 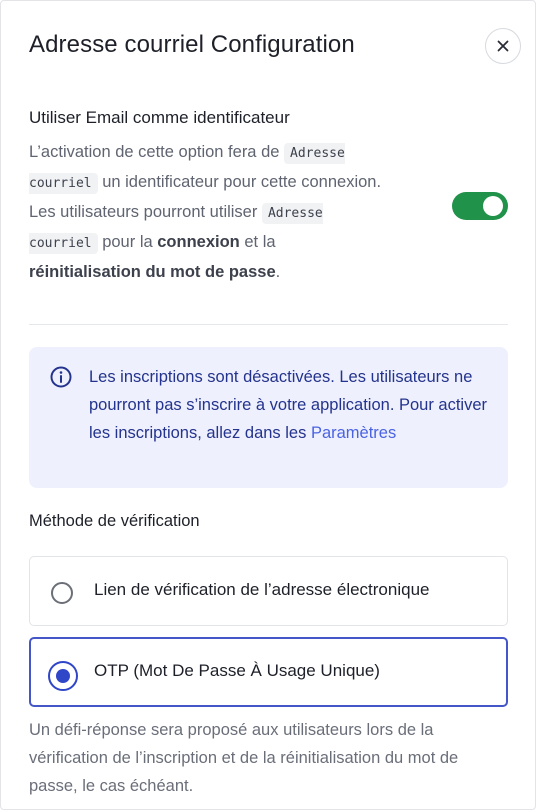 I want to click on verification-method-label: Méthode de vérification, so click(x=114, y=521).